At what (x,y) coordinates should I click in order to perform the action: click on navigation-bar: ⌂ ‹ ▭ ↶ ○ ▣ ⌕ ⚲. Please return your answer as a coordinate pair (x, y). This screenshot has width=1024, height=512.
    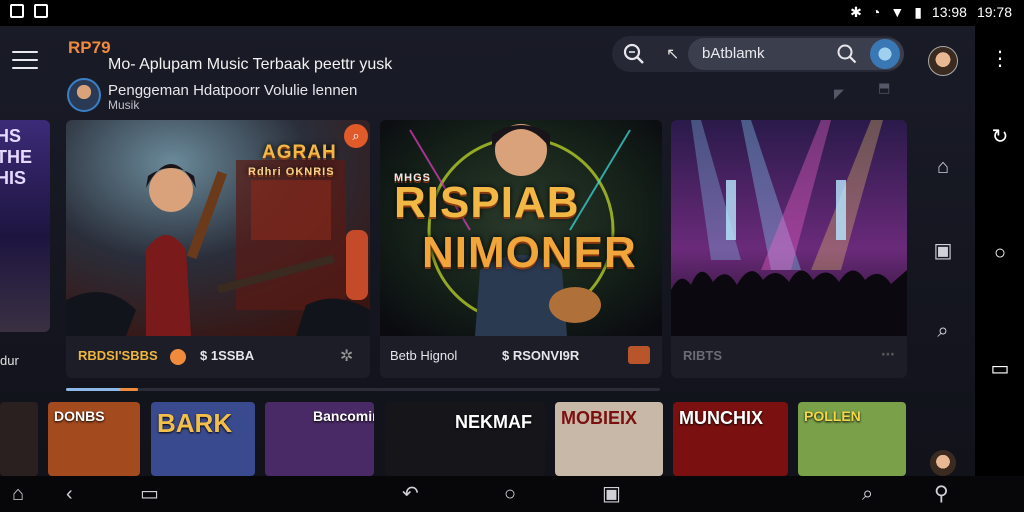
    Looking at the image, I should click on (512, 494).